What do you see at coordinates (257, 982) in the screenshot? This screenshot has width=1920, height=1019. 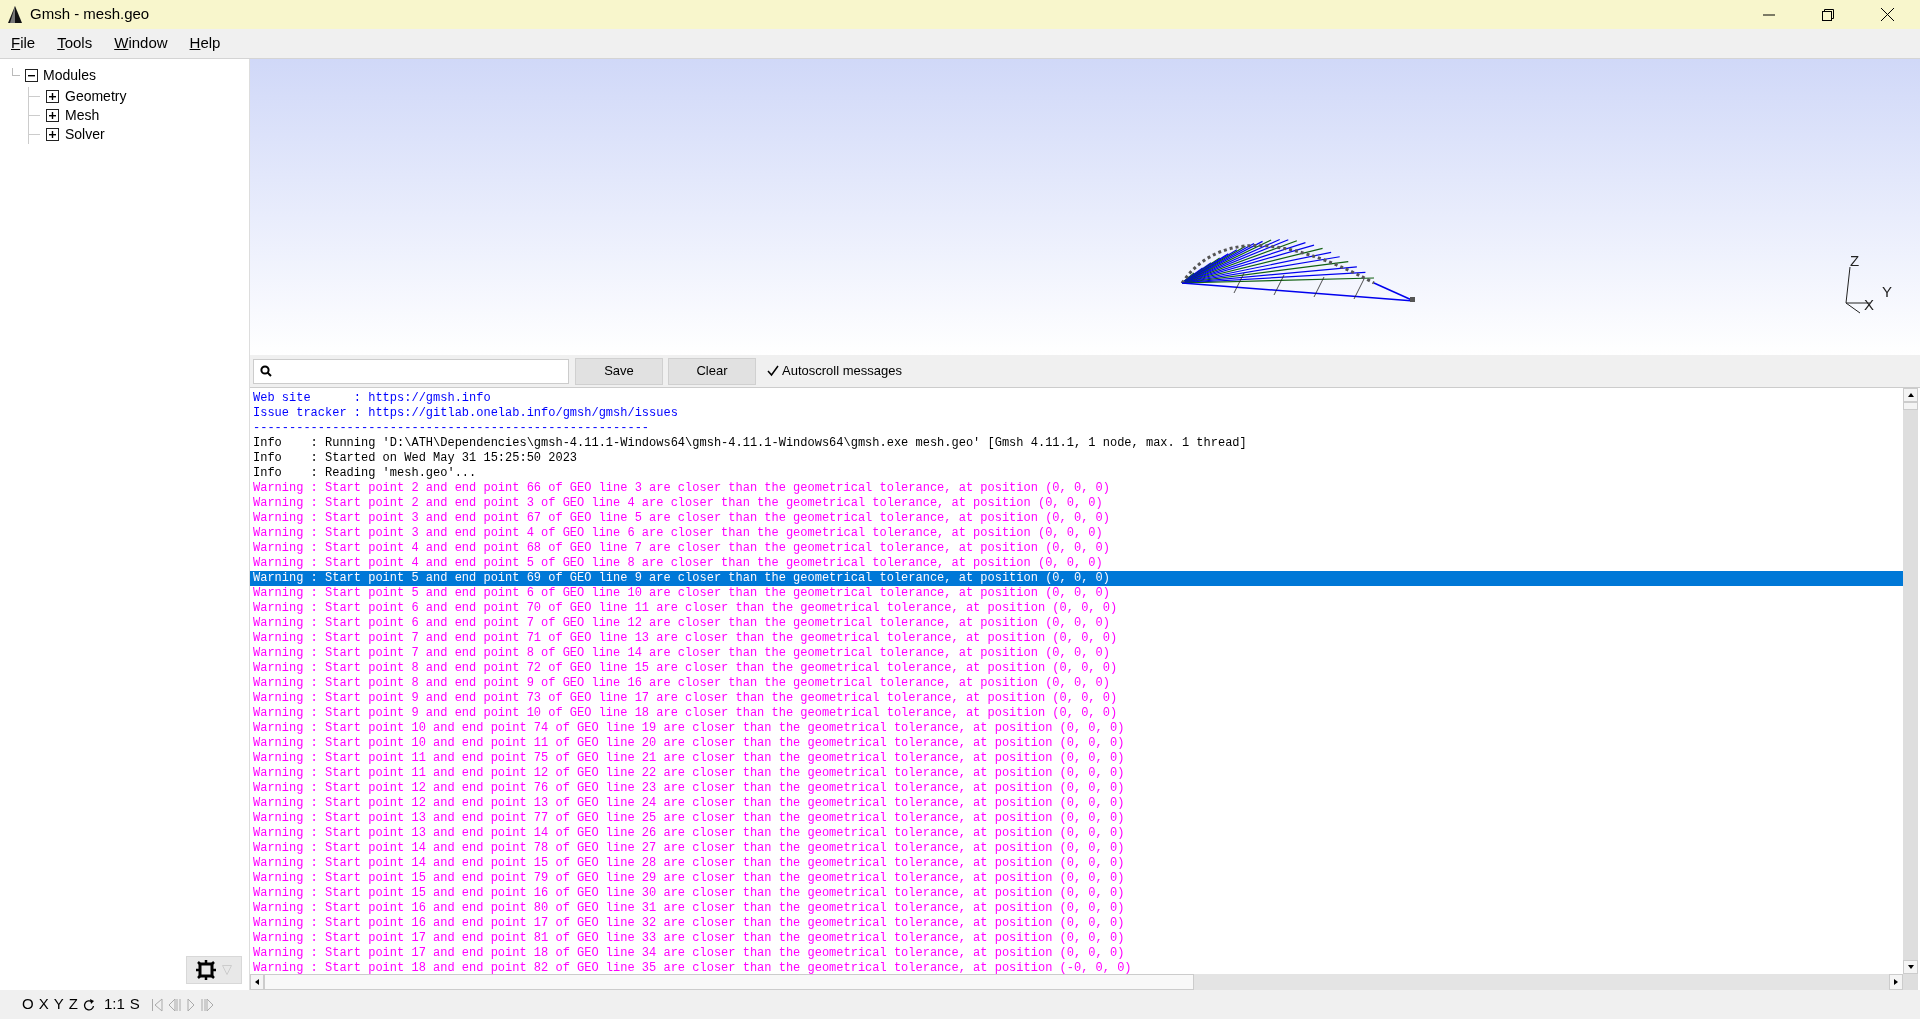 I see `scroll-left-icon` at bounding box center [257, 982].